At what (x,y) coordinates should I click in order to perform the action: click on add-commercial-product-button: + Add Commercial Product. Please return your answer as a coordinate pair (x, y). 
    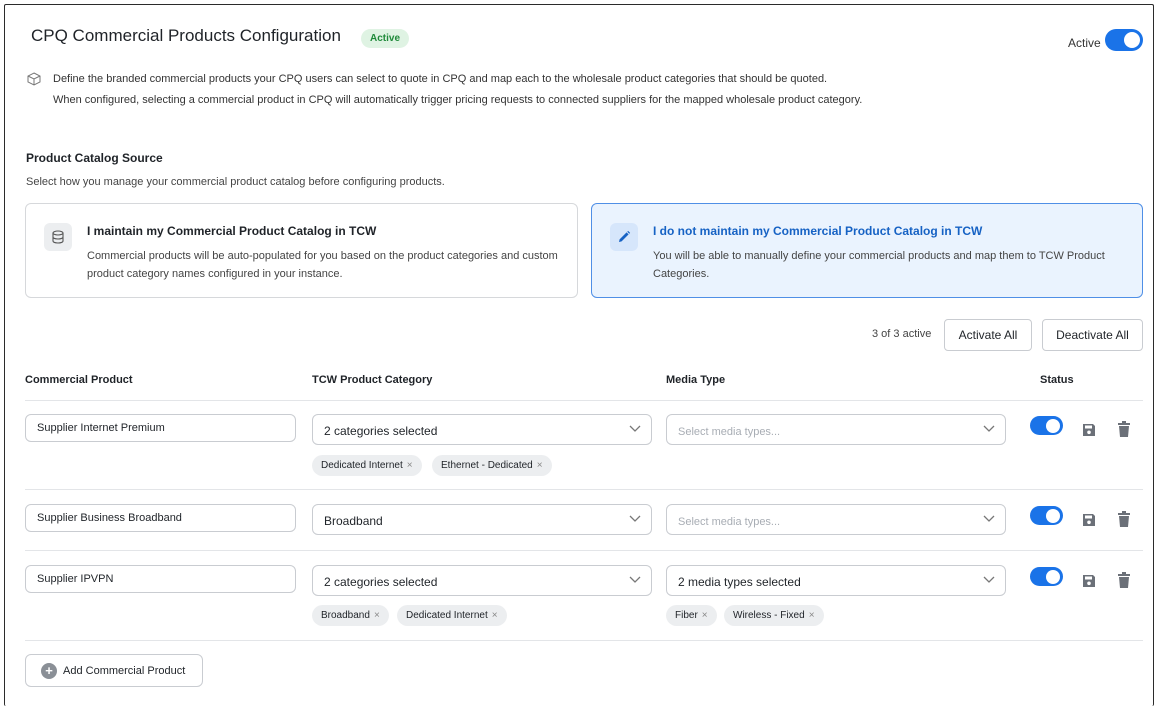
    Looking at the image, I should click on (114, 670).